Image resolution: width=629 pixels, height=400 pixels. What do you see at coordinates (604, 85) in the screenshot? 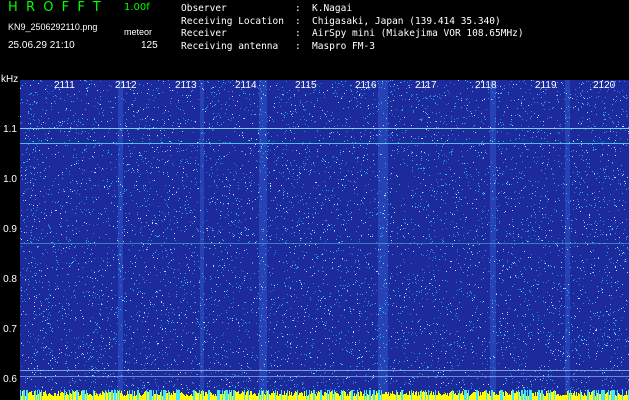
I see `x-tick-label: 2120` at bounding box center [604, 85].